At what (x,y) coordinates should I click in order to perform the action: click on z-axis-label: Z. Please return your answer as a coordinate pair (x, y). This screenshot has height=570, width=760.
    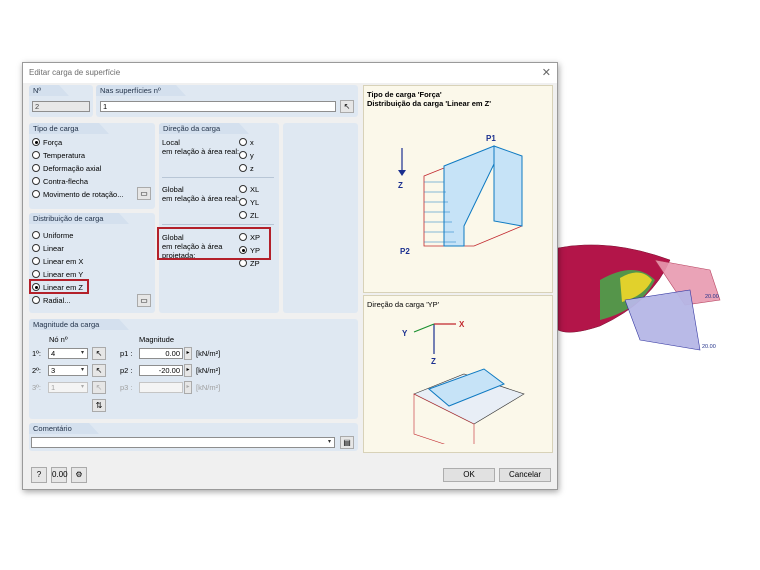
    Looking at the image, I should click on (400, 185).